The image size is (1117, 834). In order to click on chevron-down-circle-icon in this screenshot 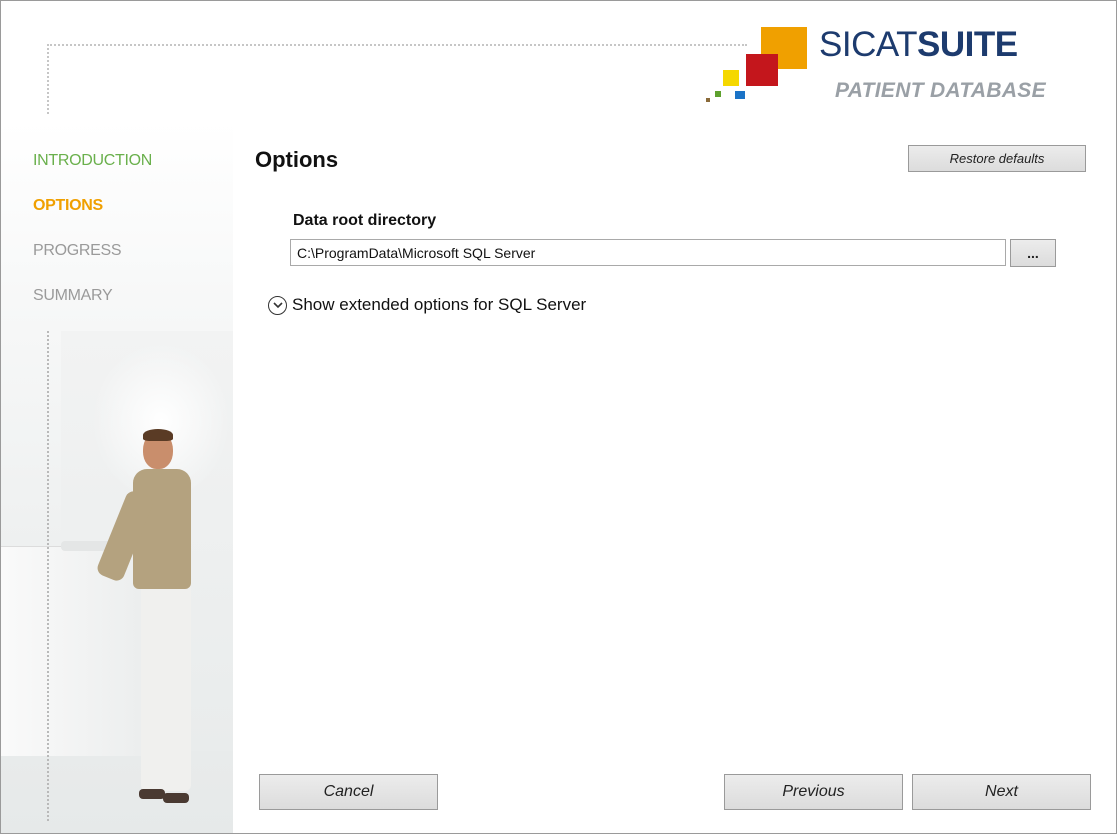, I will do `click(277, 305)`.